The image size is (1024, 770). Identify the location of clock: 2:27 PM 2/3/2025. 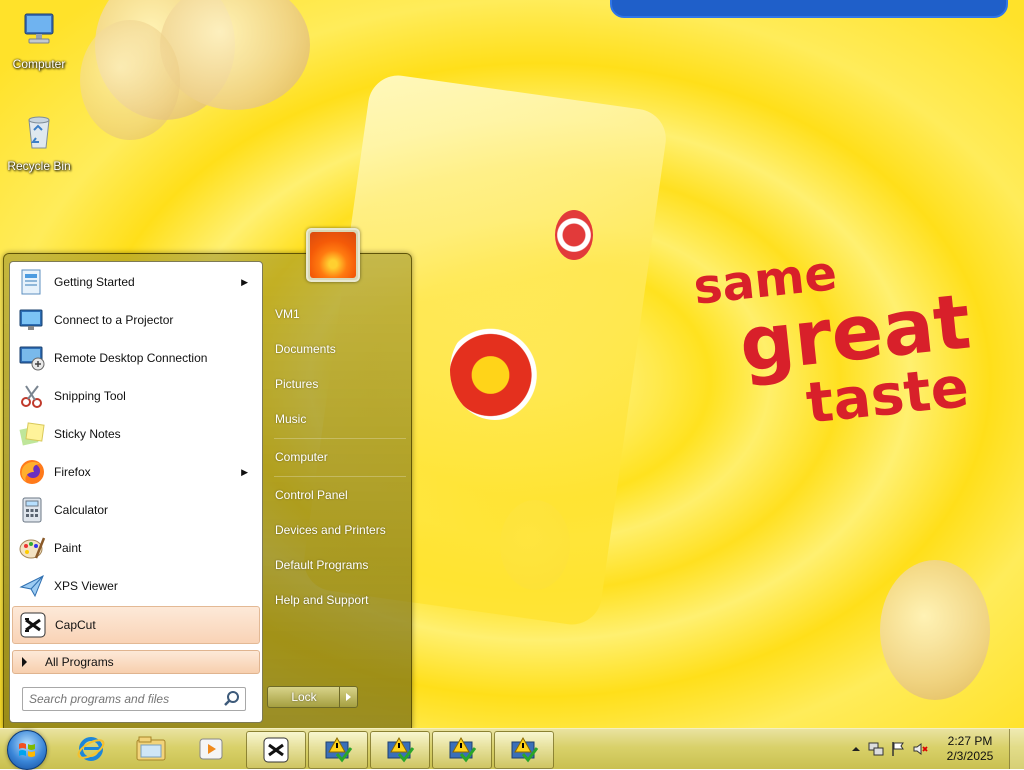
(970, 749).